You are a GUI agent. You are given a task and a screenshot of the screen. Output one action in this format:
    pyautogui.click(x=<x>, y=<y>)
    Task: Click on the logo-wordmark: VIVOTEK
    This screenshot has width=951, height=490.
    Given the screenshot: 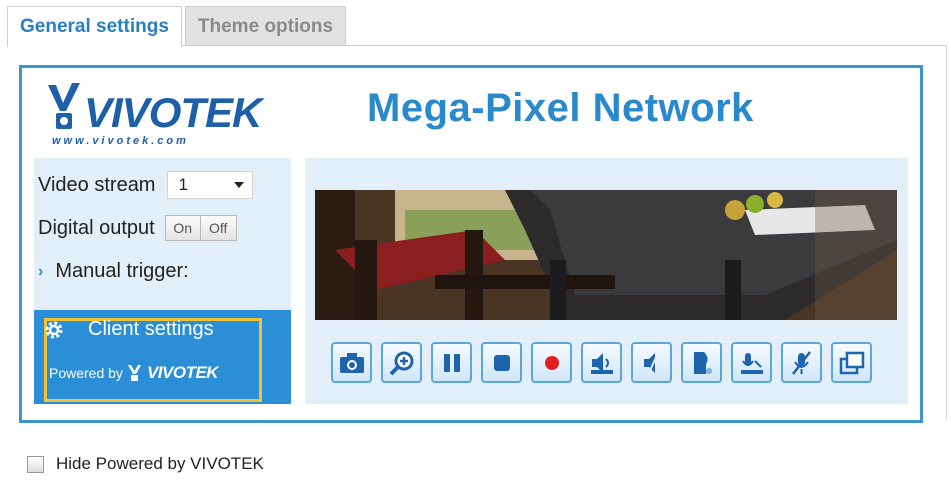 What is the action you would take?
    pyautogui.click(x=173, y=112)
    